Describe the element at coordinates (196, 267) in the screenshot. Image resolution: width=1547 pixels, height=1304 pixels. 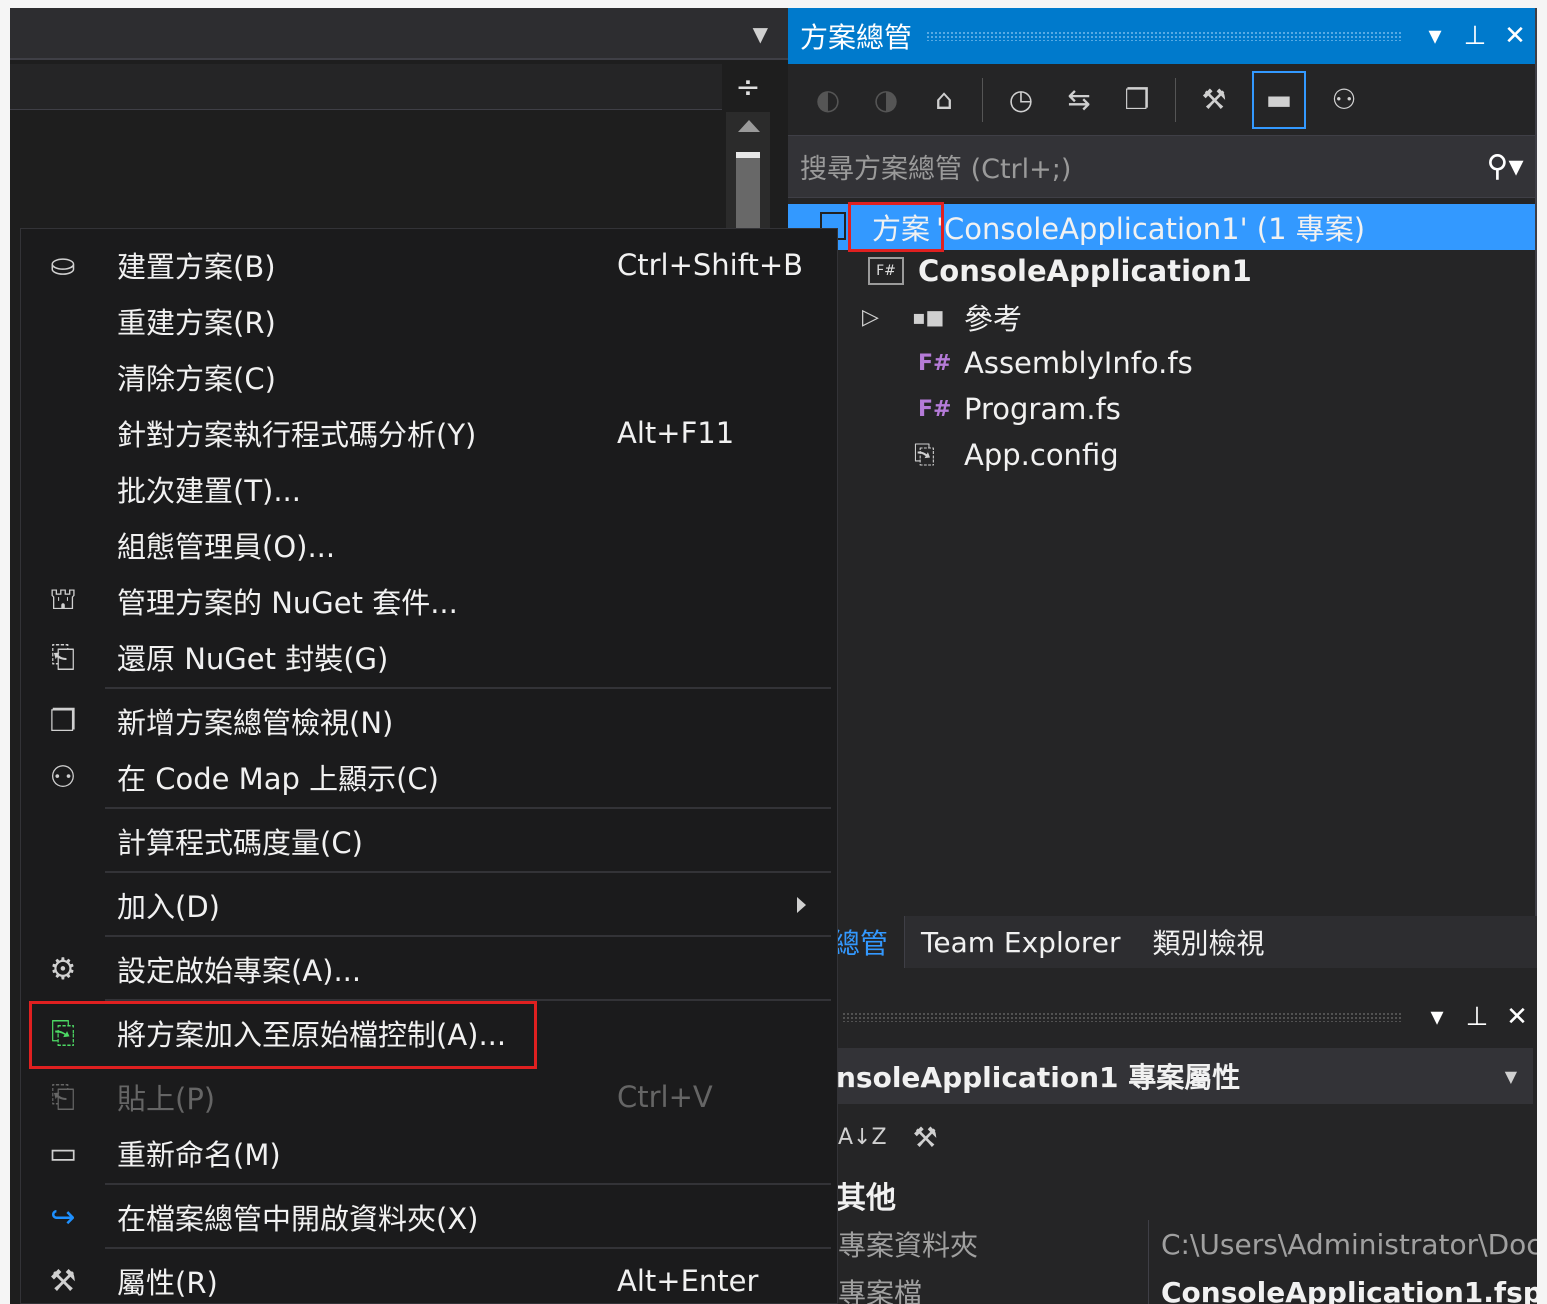
I see `menu-item-label: 建置方案(B)` at that location.